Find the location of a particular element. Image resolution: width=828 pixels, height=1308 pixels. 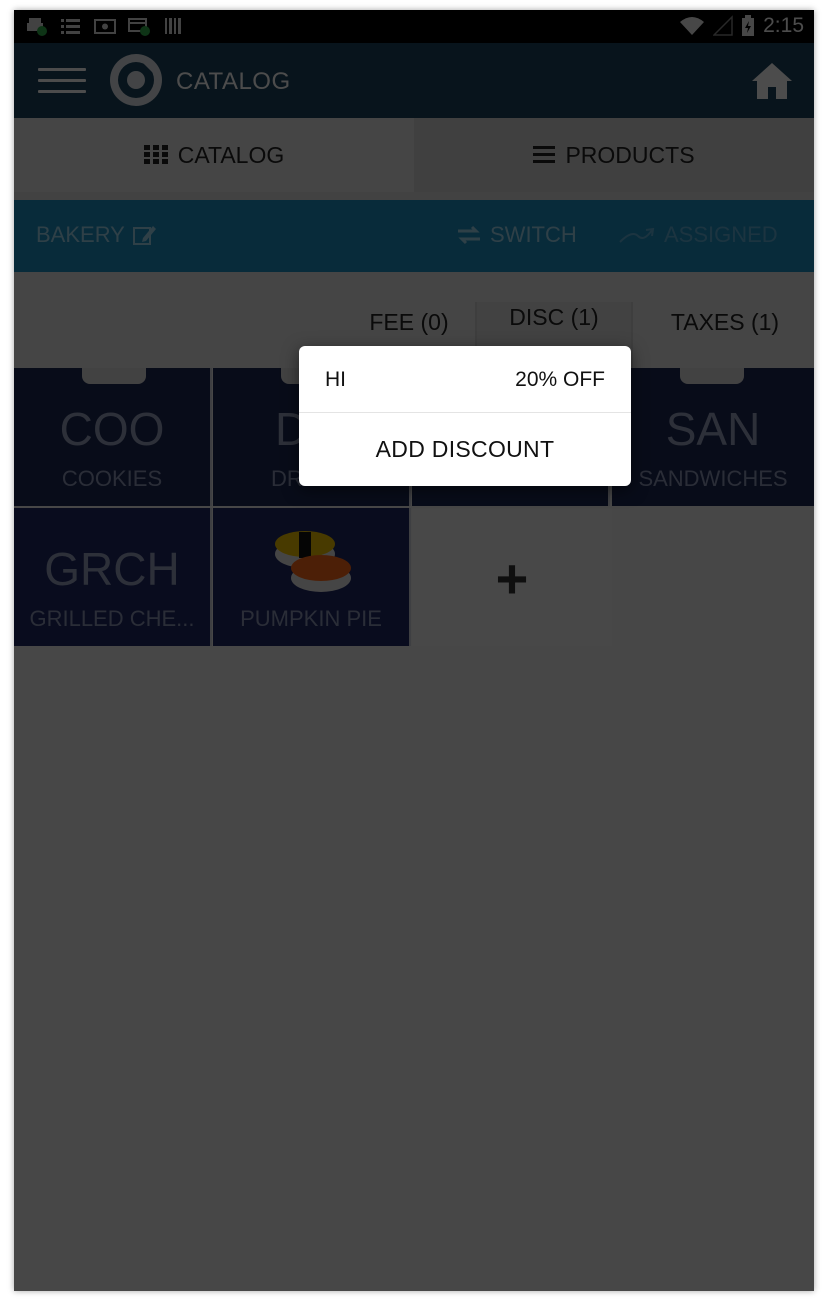

tile-pumpkin-pie: PUMPKIN PIE is located at coordinates (312, 577).